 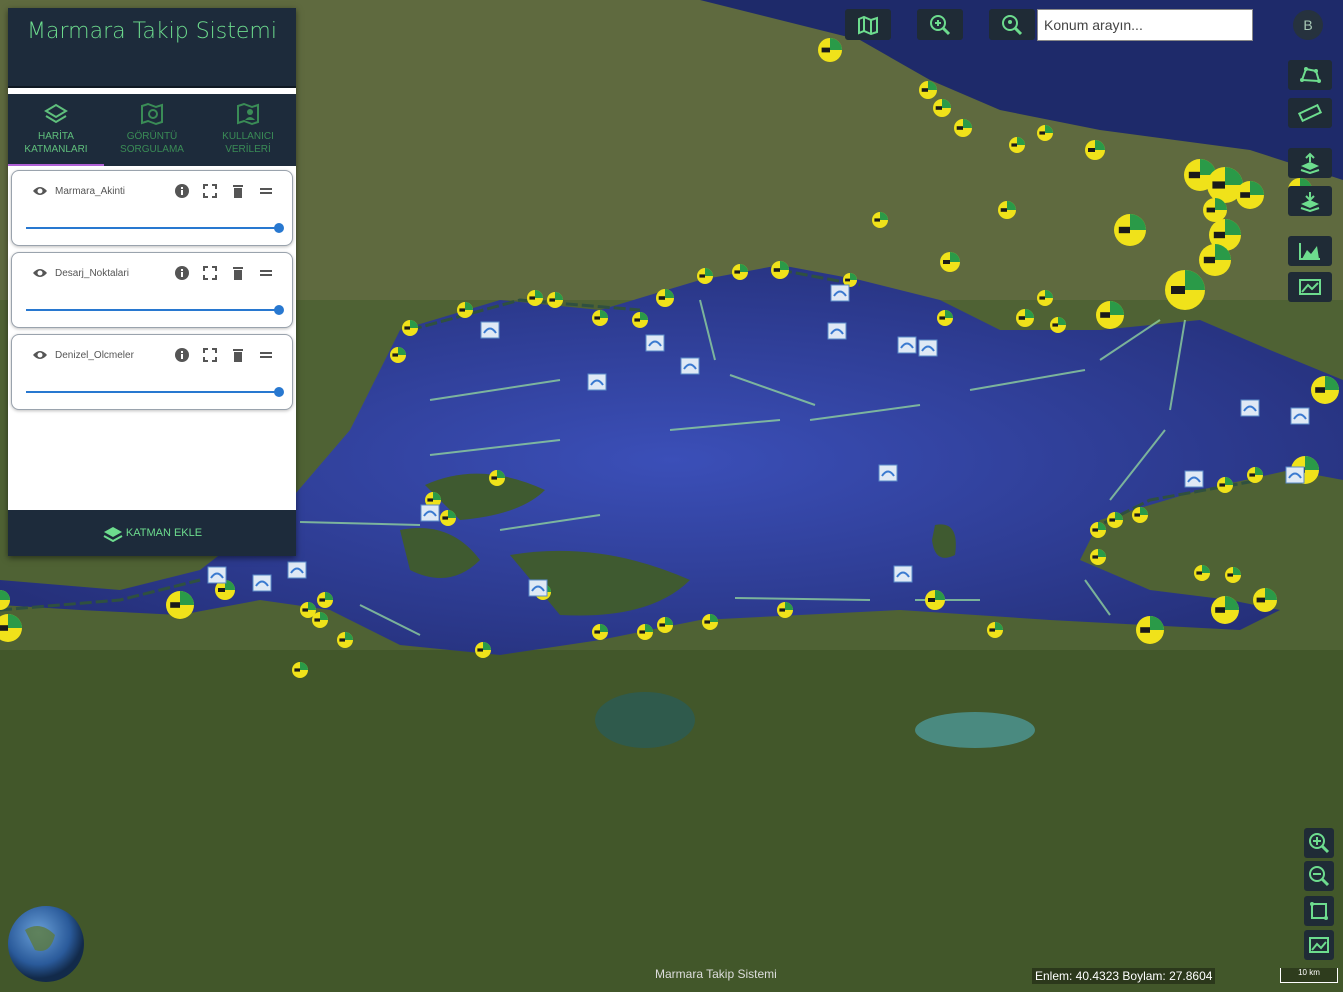 I want to click on layer-up-button, so click(x=1310, y=163).